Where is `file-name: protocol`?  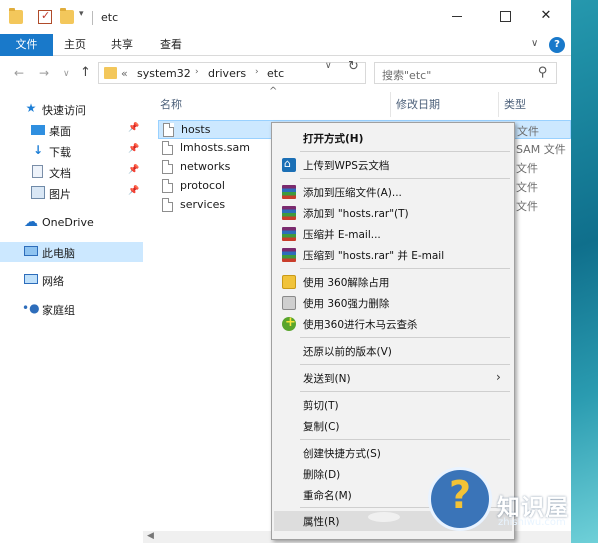 file-name: protocol is located at coordinates (202, 185).